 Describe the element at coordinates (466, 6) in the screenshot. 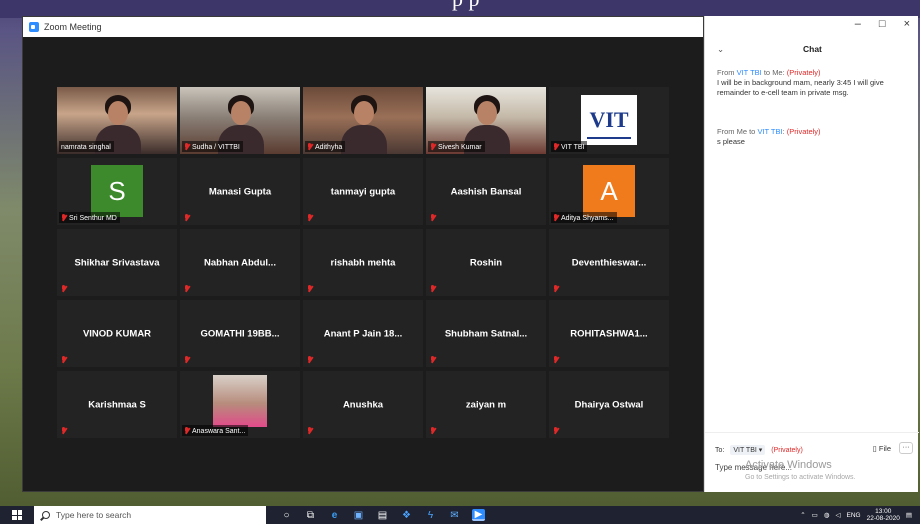

I see `desktop-banner-text: p p` at that location.